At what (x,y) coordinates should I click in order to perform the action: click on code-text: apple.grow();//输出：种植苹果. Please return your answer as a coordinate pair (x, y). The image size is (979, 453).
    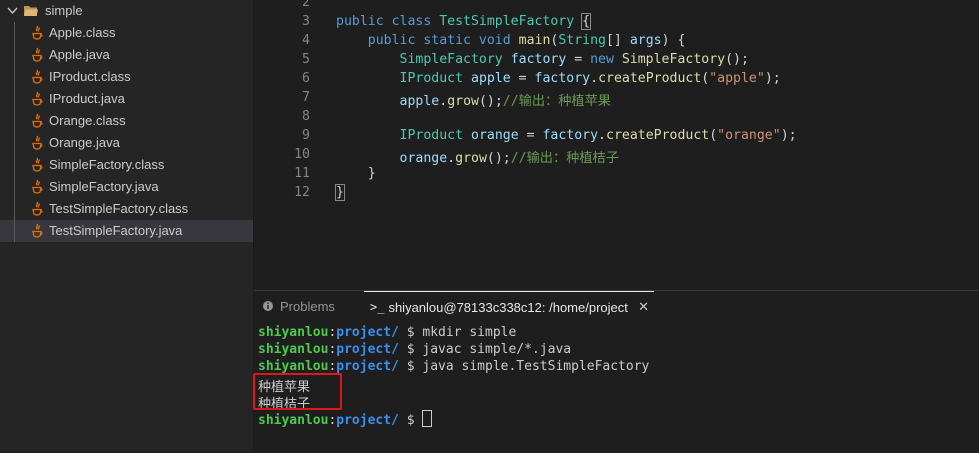
    Looking at the image, I should click on (473, 99).